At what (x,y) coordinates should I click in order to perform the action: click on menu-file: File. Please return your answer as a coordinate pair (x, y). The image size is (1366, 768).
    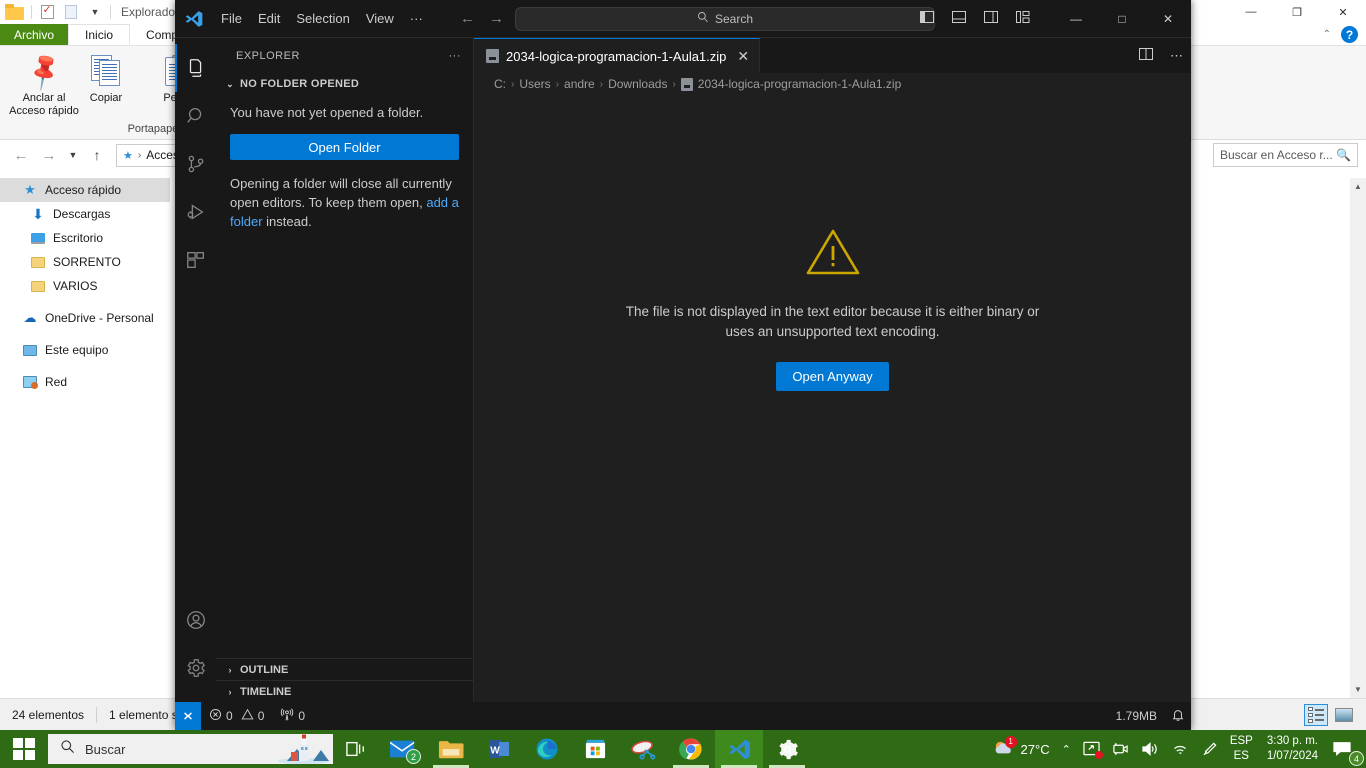
    Looking at the image, I should click on (231, 18).